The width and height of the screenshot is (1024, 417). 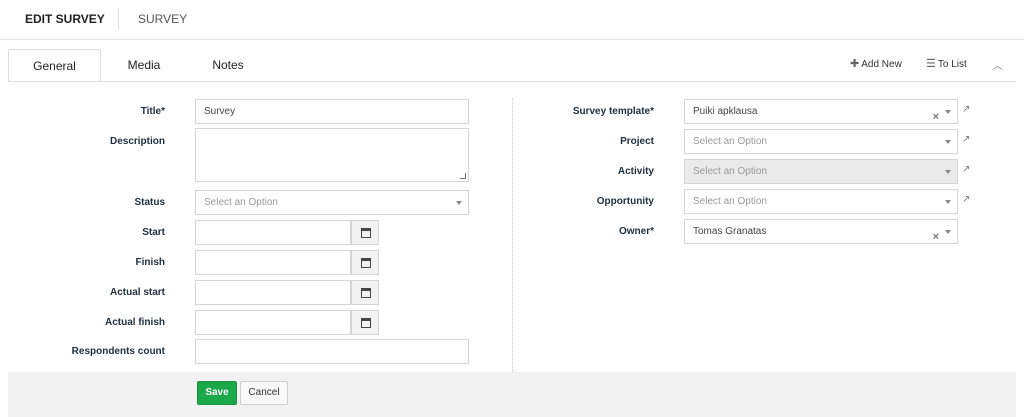 I want to click on title-label: Title*, so click(x=152, y=111).